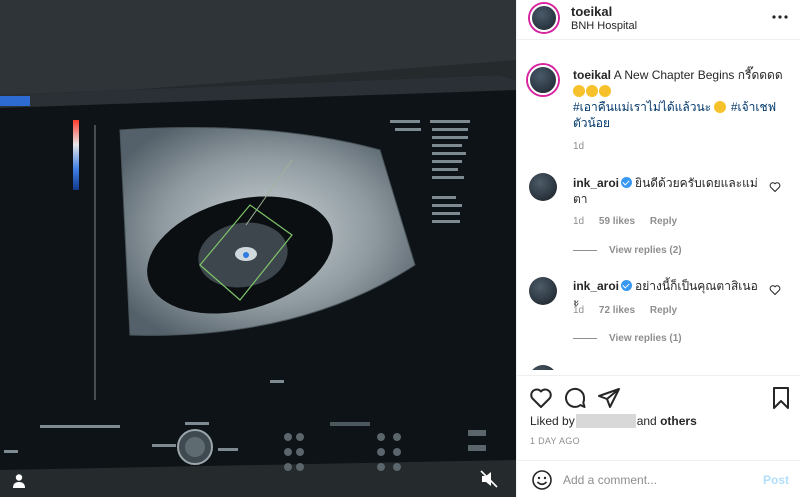 This screenshot has height=497, width=800. Describe the element at coordinates (542, 480) in the screenshot. I see `smile-icon` at that location.